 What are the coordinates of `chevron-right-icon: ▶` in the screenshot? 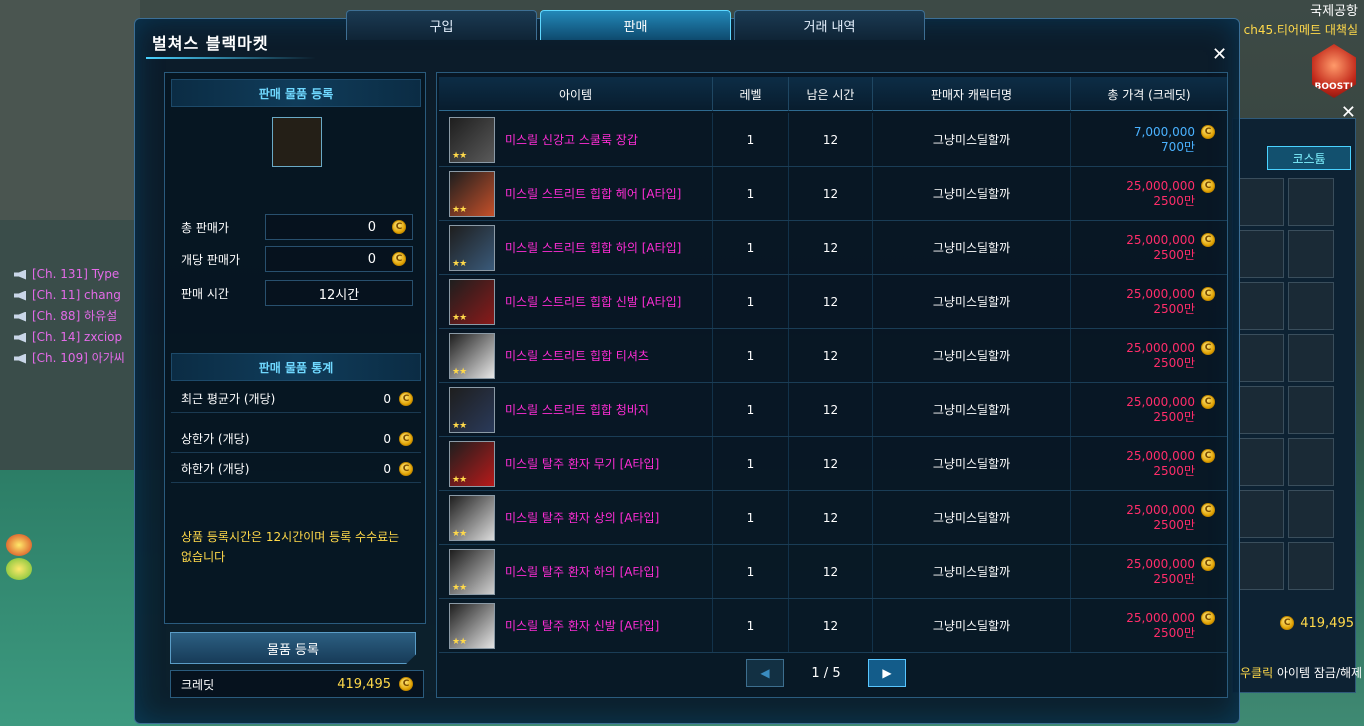 It's located at (887, 673).